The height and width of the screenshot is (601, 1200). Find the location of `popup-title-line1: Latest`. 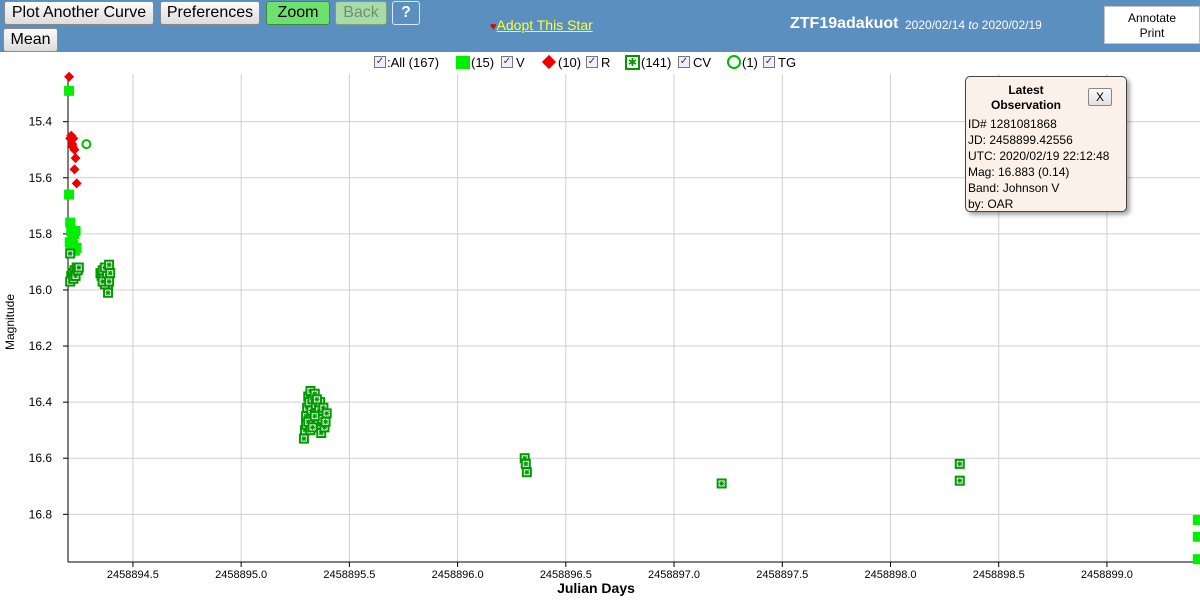

popup-title-line1: Latest is located at coordinates (1026, 90).